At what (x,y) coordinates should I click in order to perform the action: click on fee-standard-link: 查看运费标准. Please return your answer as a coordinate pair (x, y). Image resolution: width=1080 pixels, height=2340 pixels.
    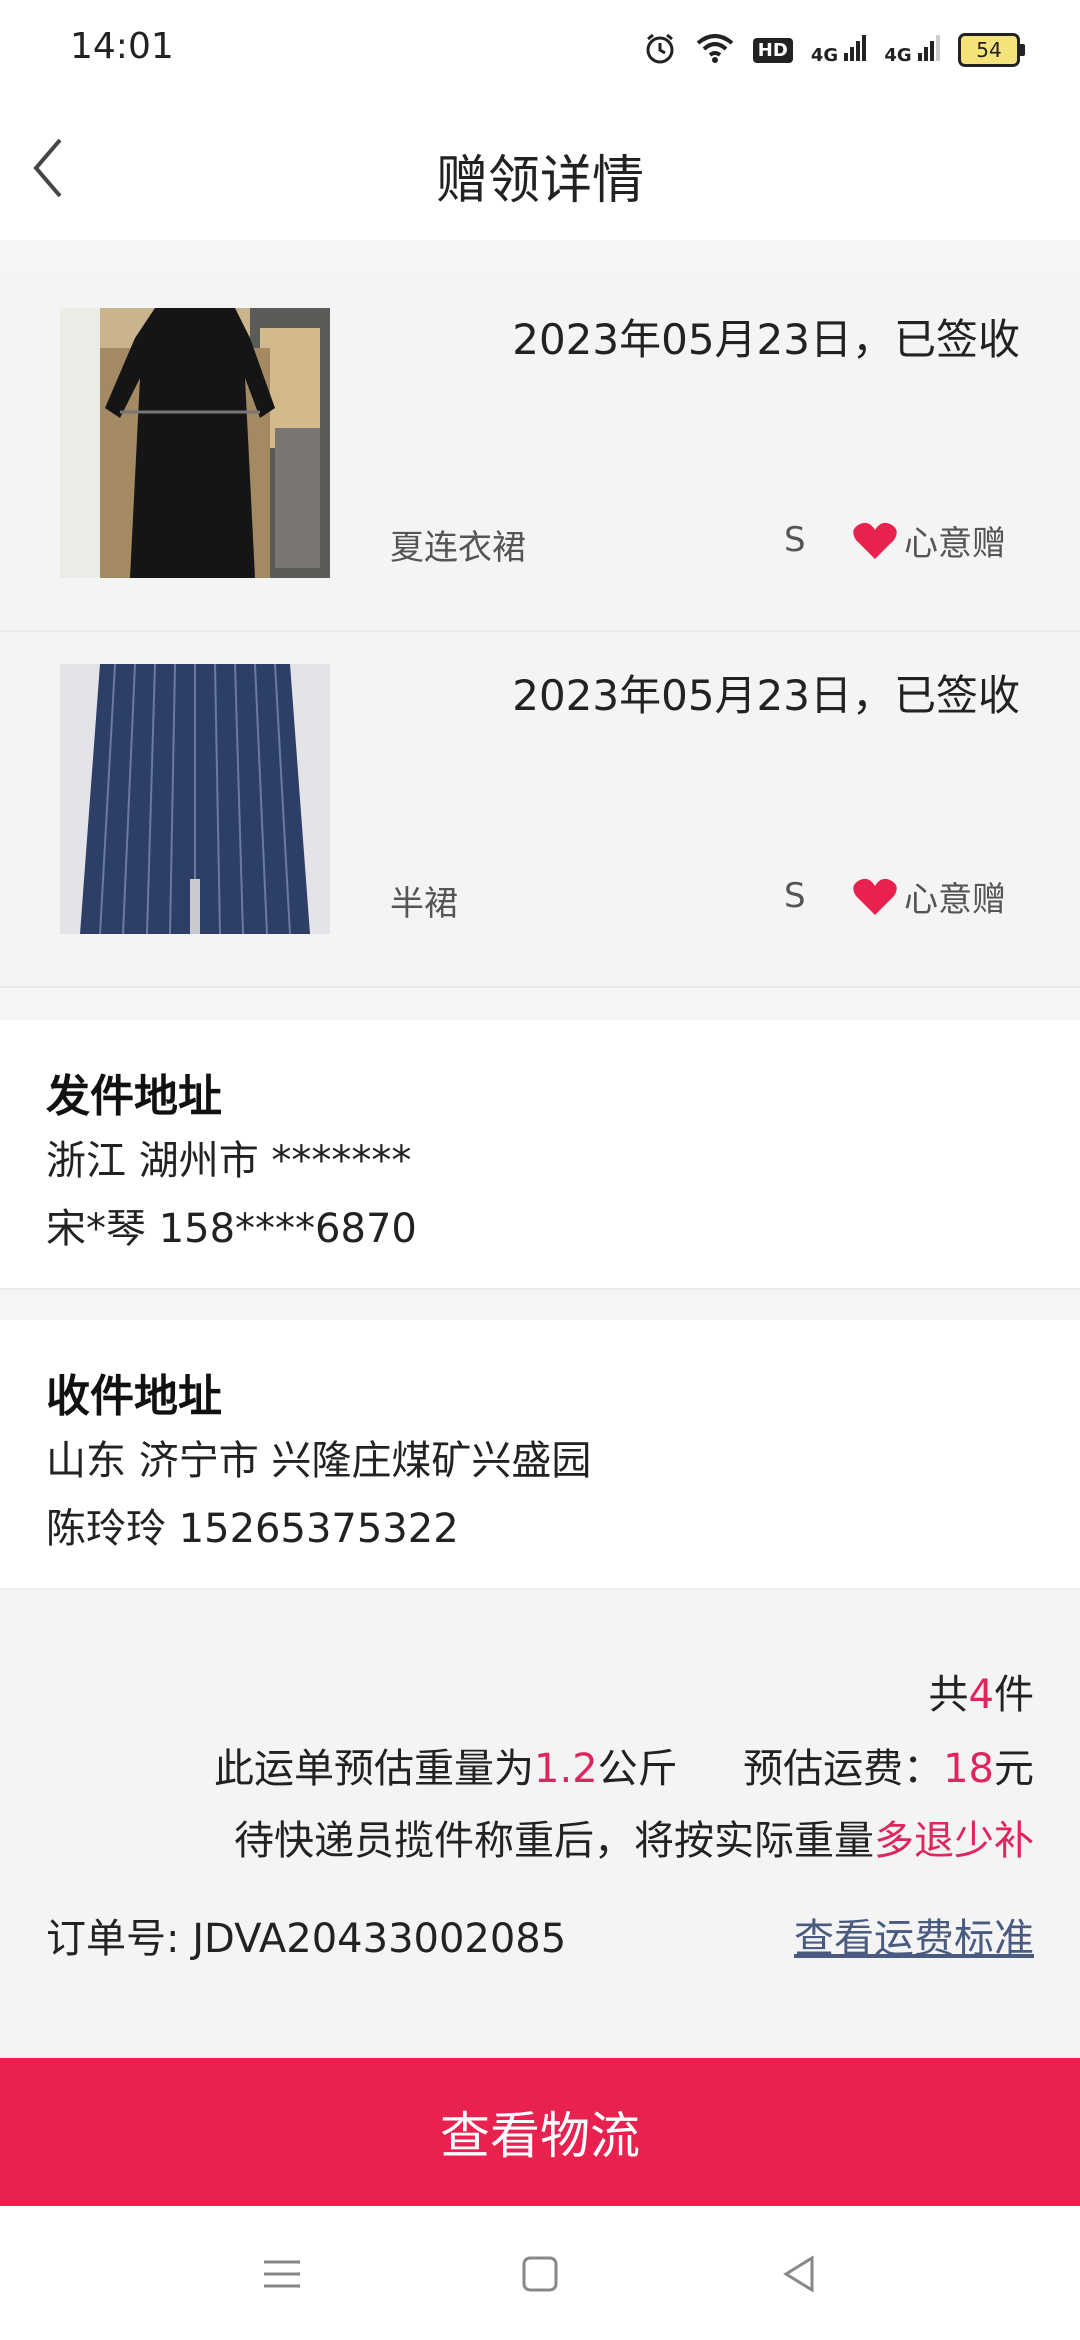
    Looking at the image, I should click on (914, 1935).